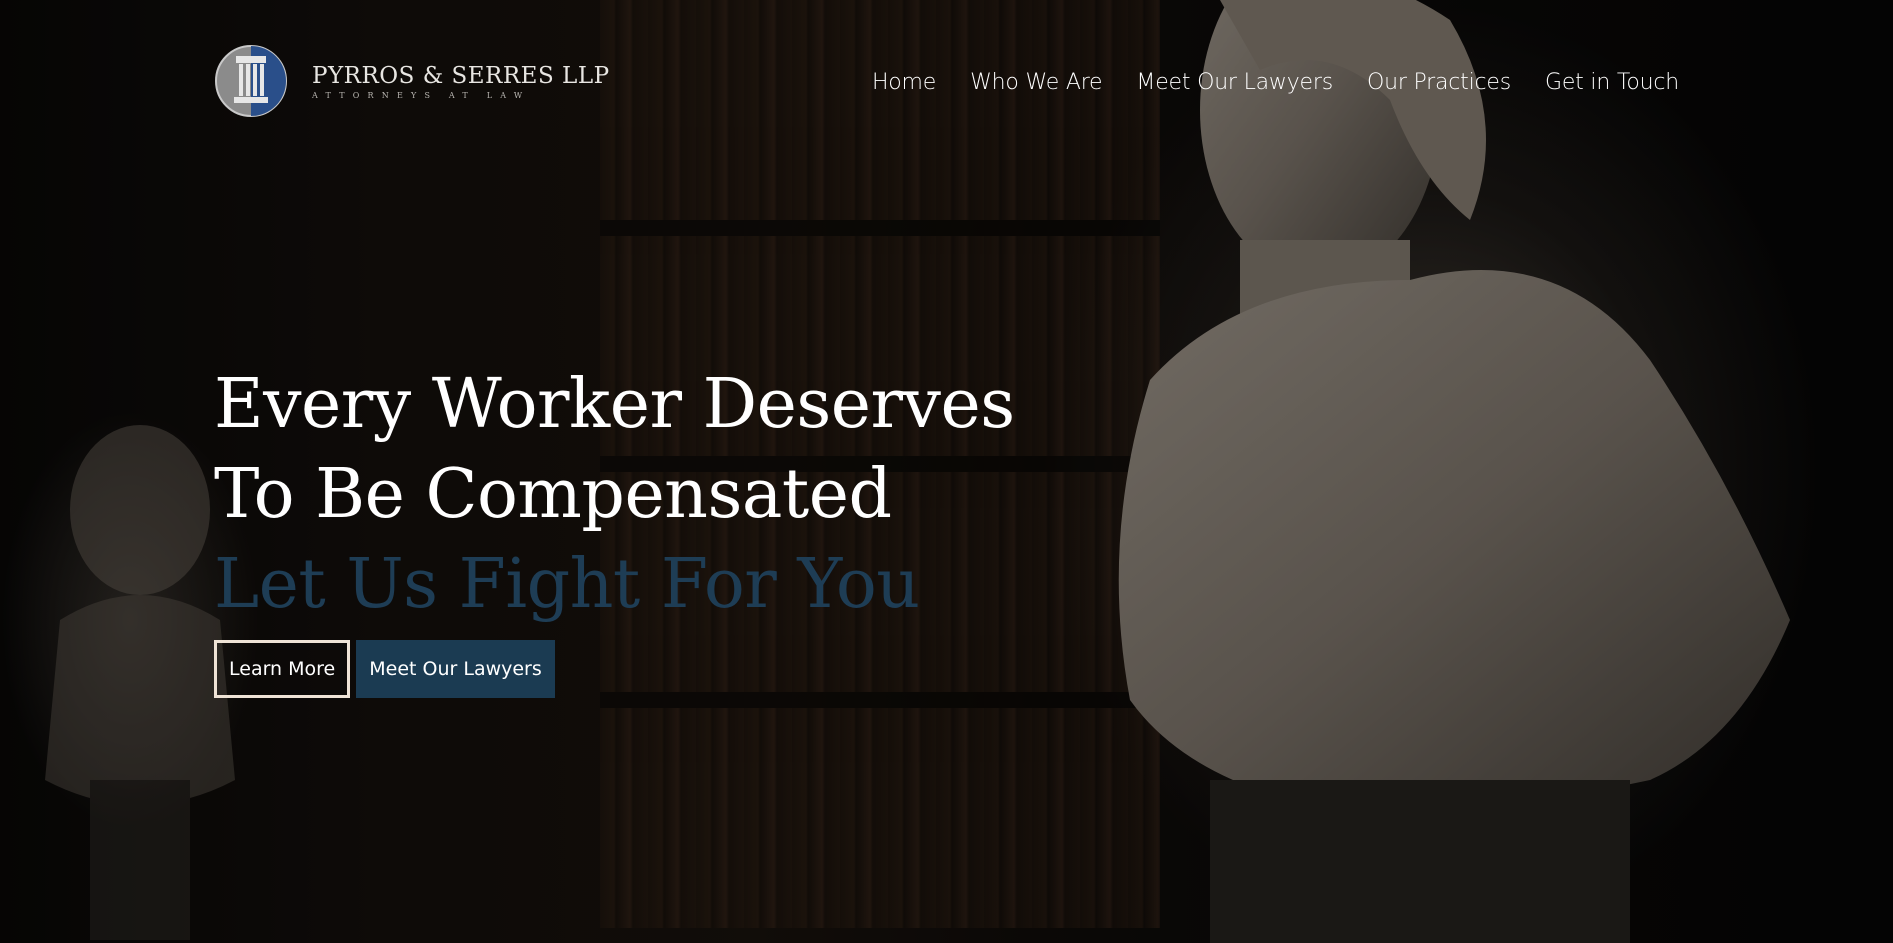 This screenshot has height=943, width=1893. I want to click on brand-logo: PYRROS & SERRES LLP ATTORNEYS AT LAW, so click(412, 81).